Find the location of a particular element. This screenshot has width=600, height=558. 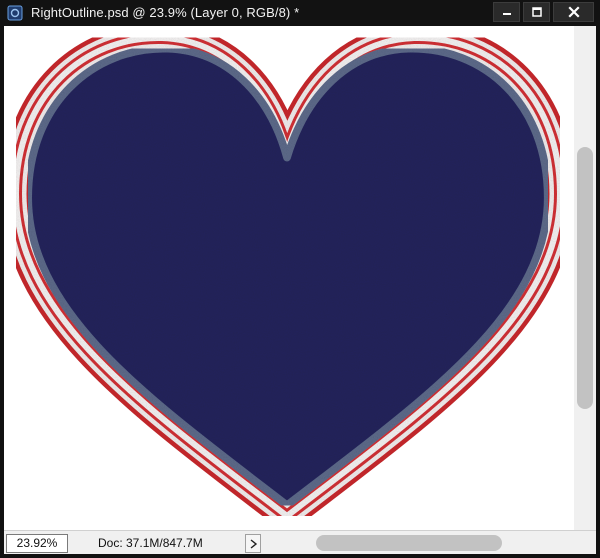

maximize-icon is located at coordinates (536, 12).